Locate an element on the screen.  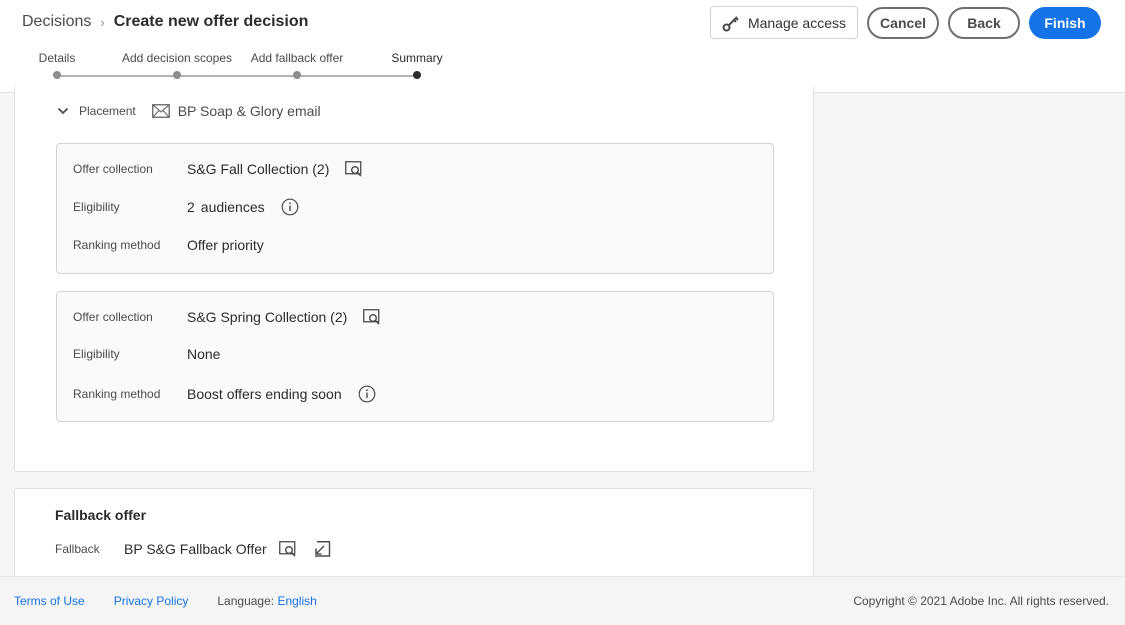
step-details-label: Details is located at coordinates (57, 58).